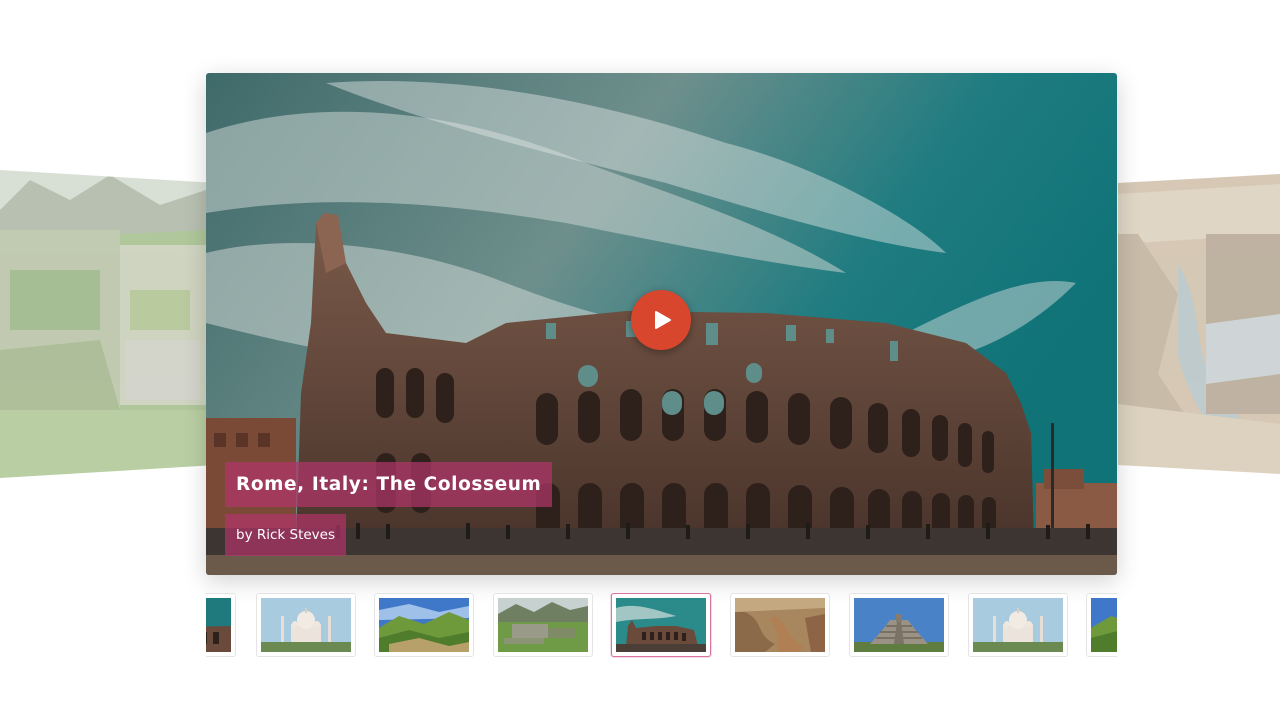 The width and height of the screenshot is (1280, 720). I want to click on thumbnail-machu-picchu, so click(543, 625).